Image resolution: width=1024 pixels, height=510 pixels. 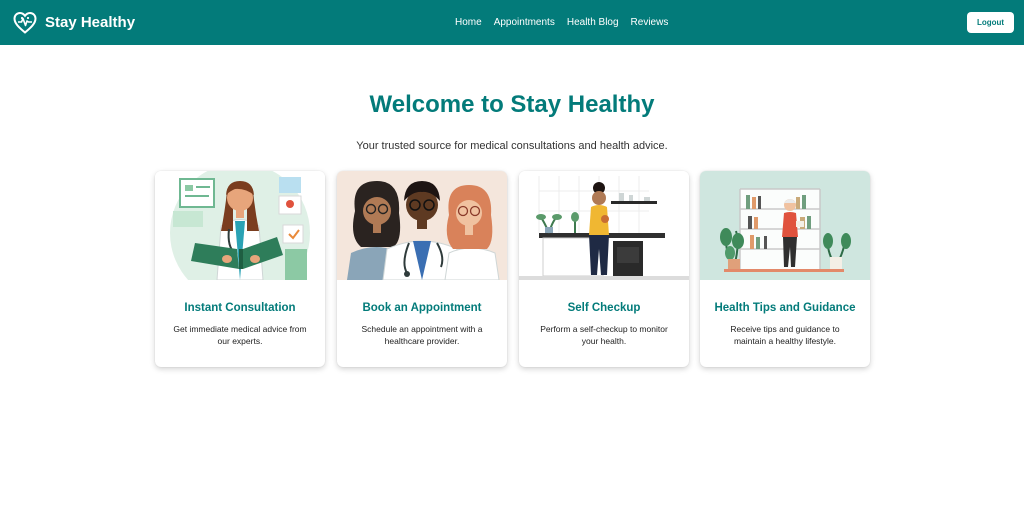 I want to click on three-doctors-illustration, so click(x=422, y=225).